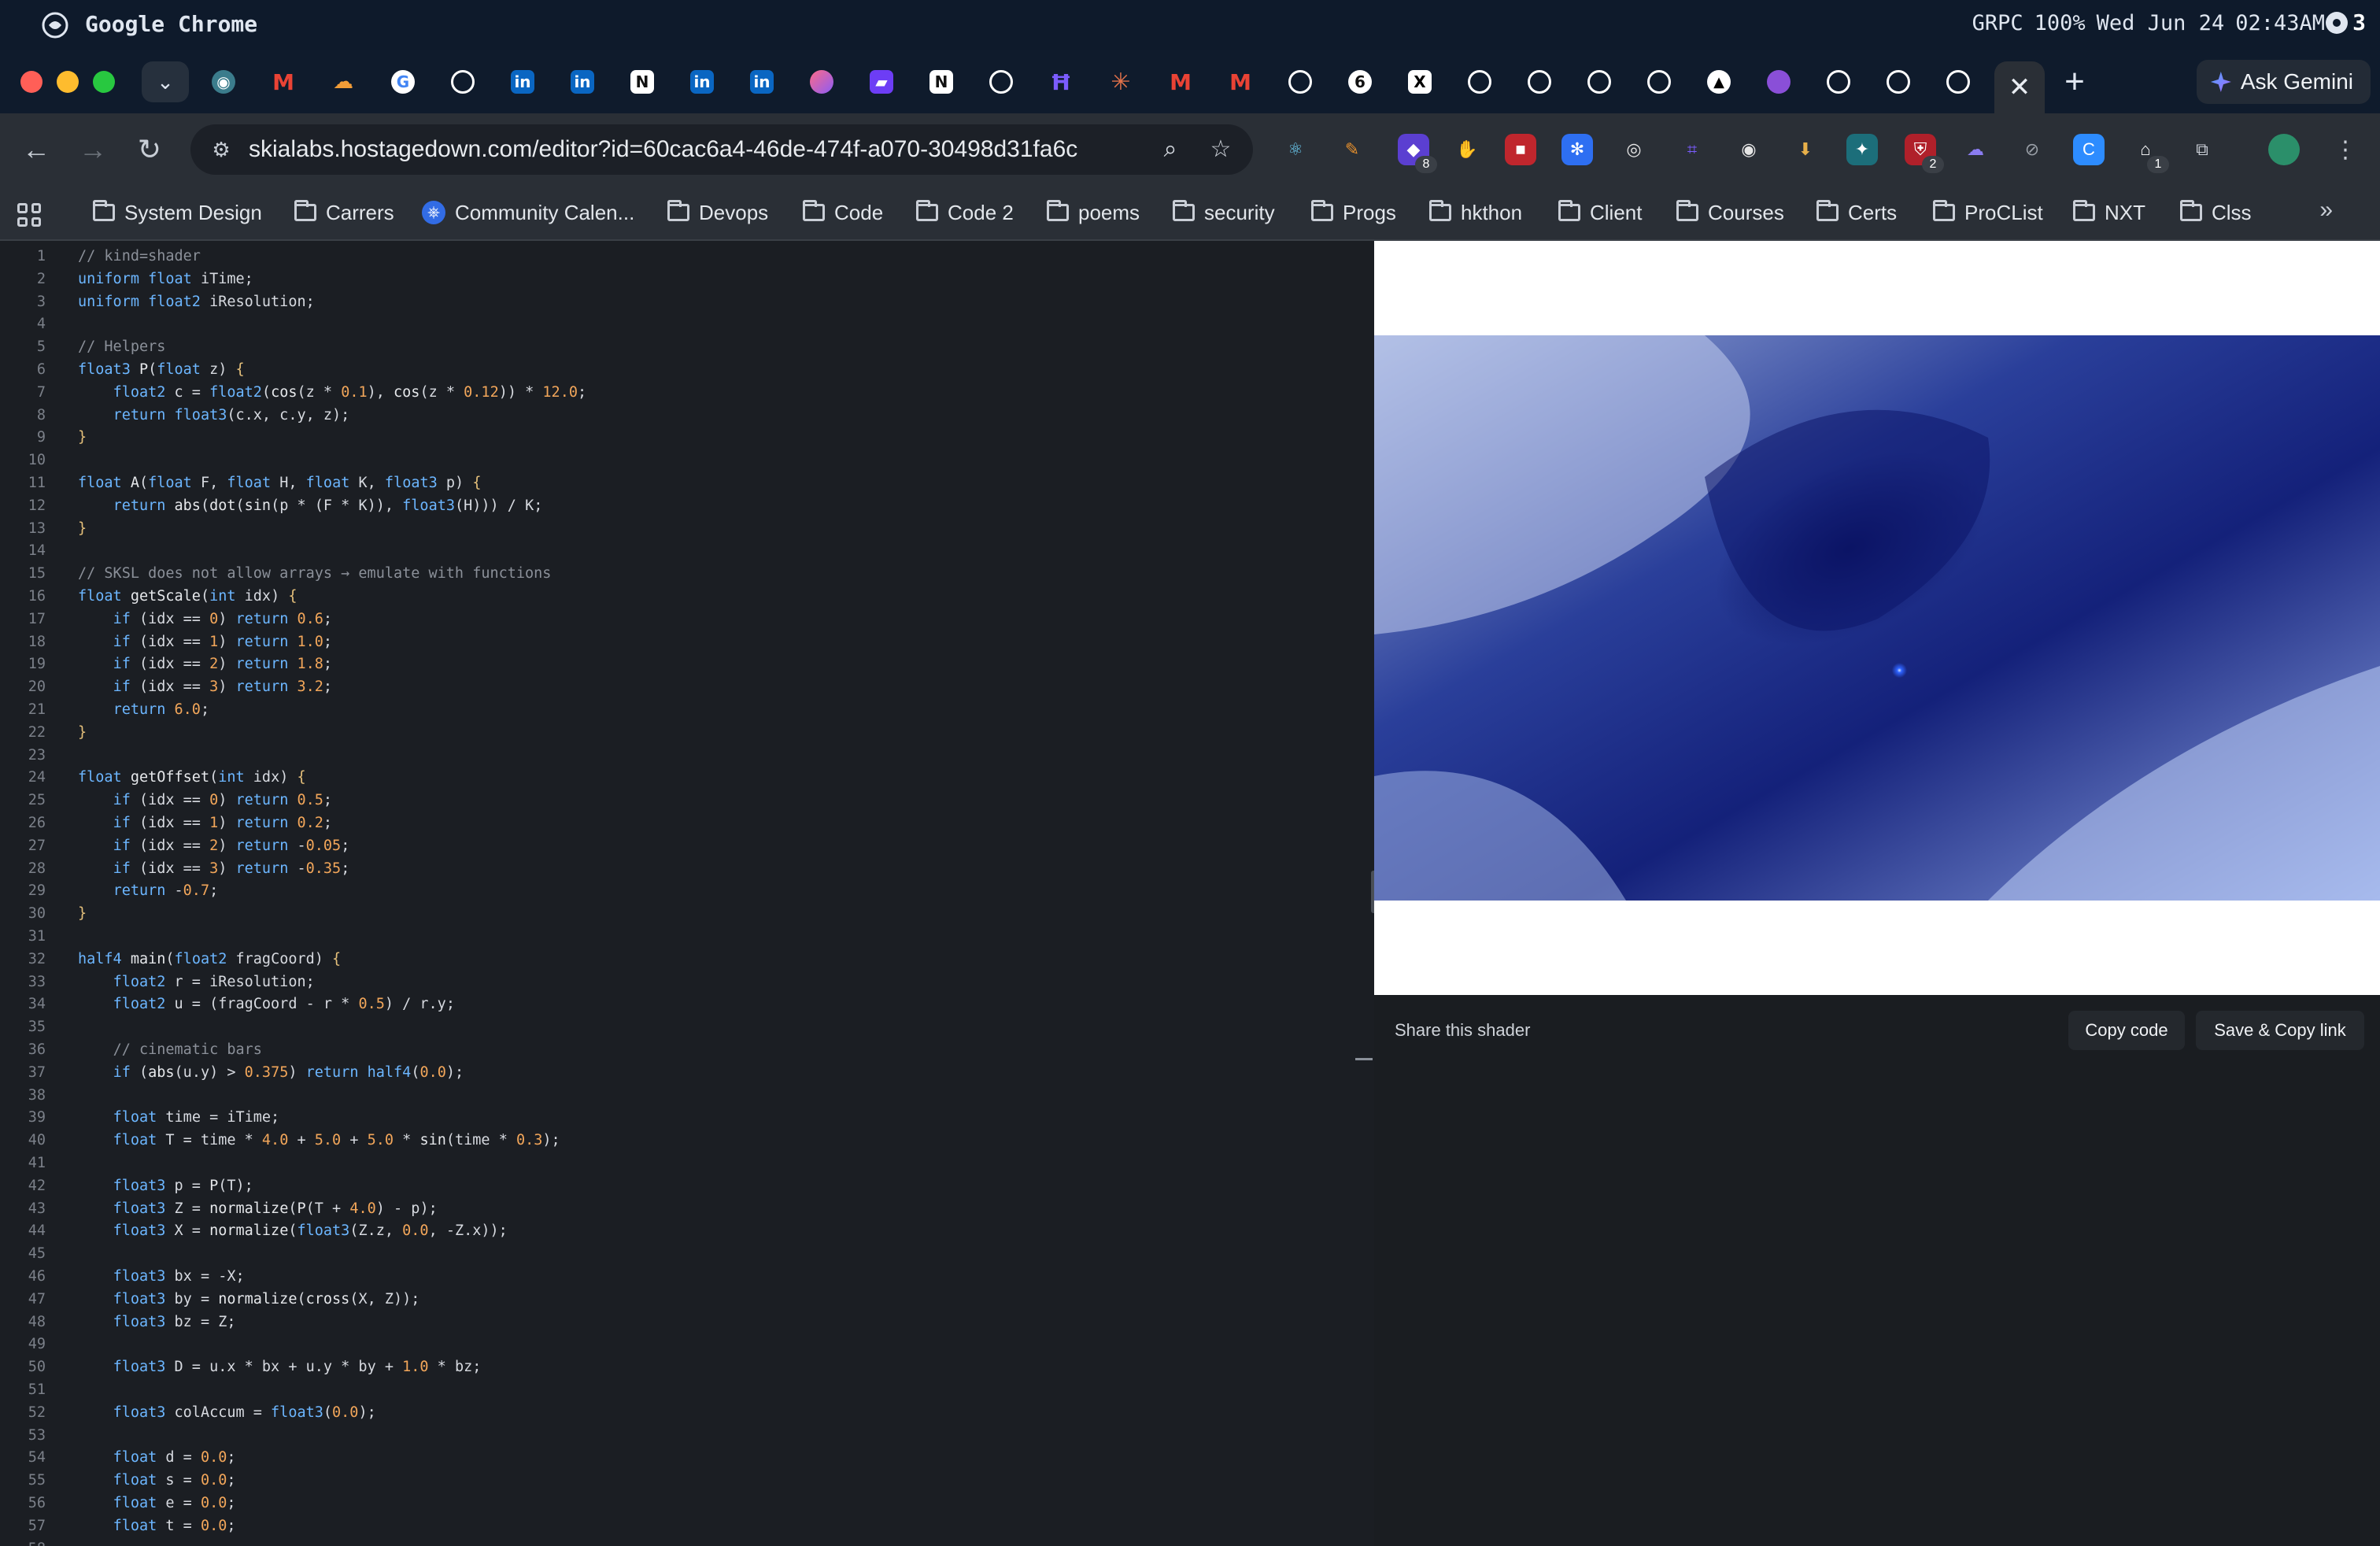 Image resolution: width=2380 pixels, height=1546 pixels. What do you see at coordinates (161, 370) in the screenshot?
I see `code-text: float3 P(float z) {` at bounding box center [161, 370].